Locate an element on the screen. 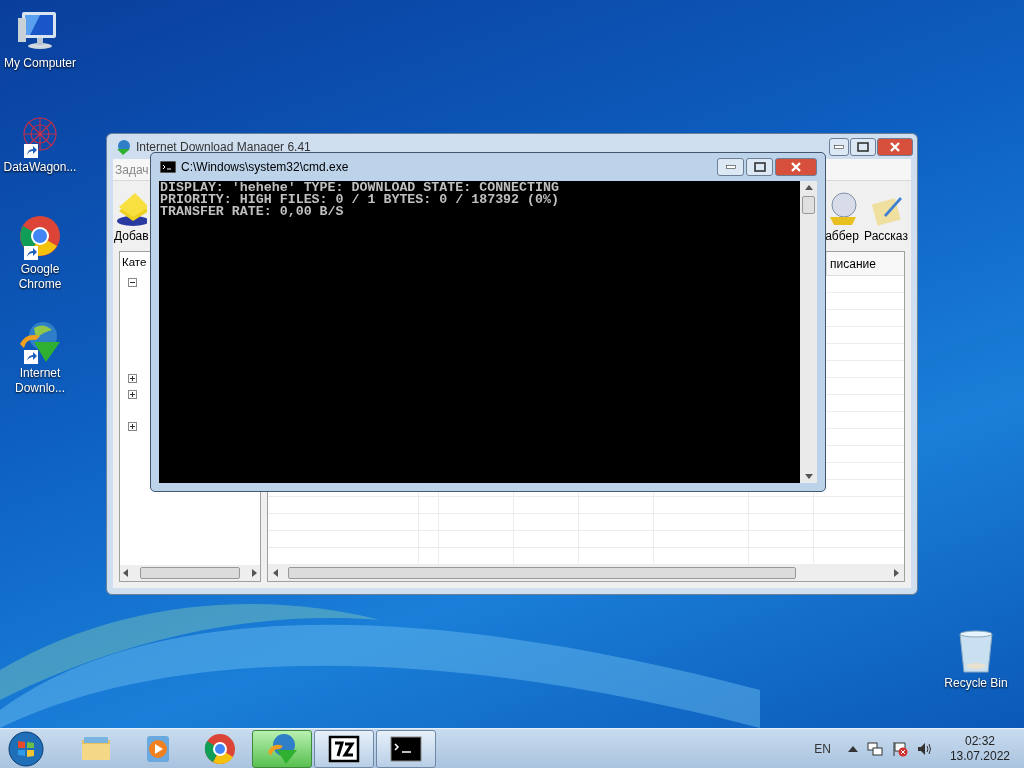 Image resolution: width=1024 pixels, height=768 pixels. toolbar-button: Добав is located at coordinates (131, 218).